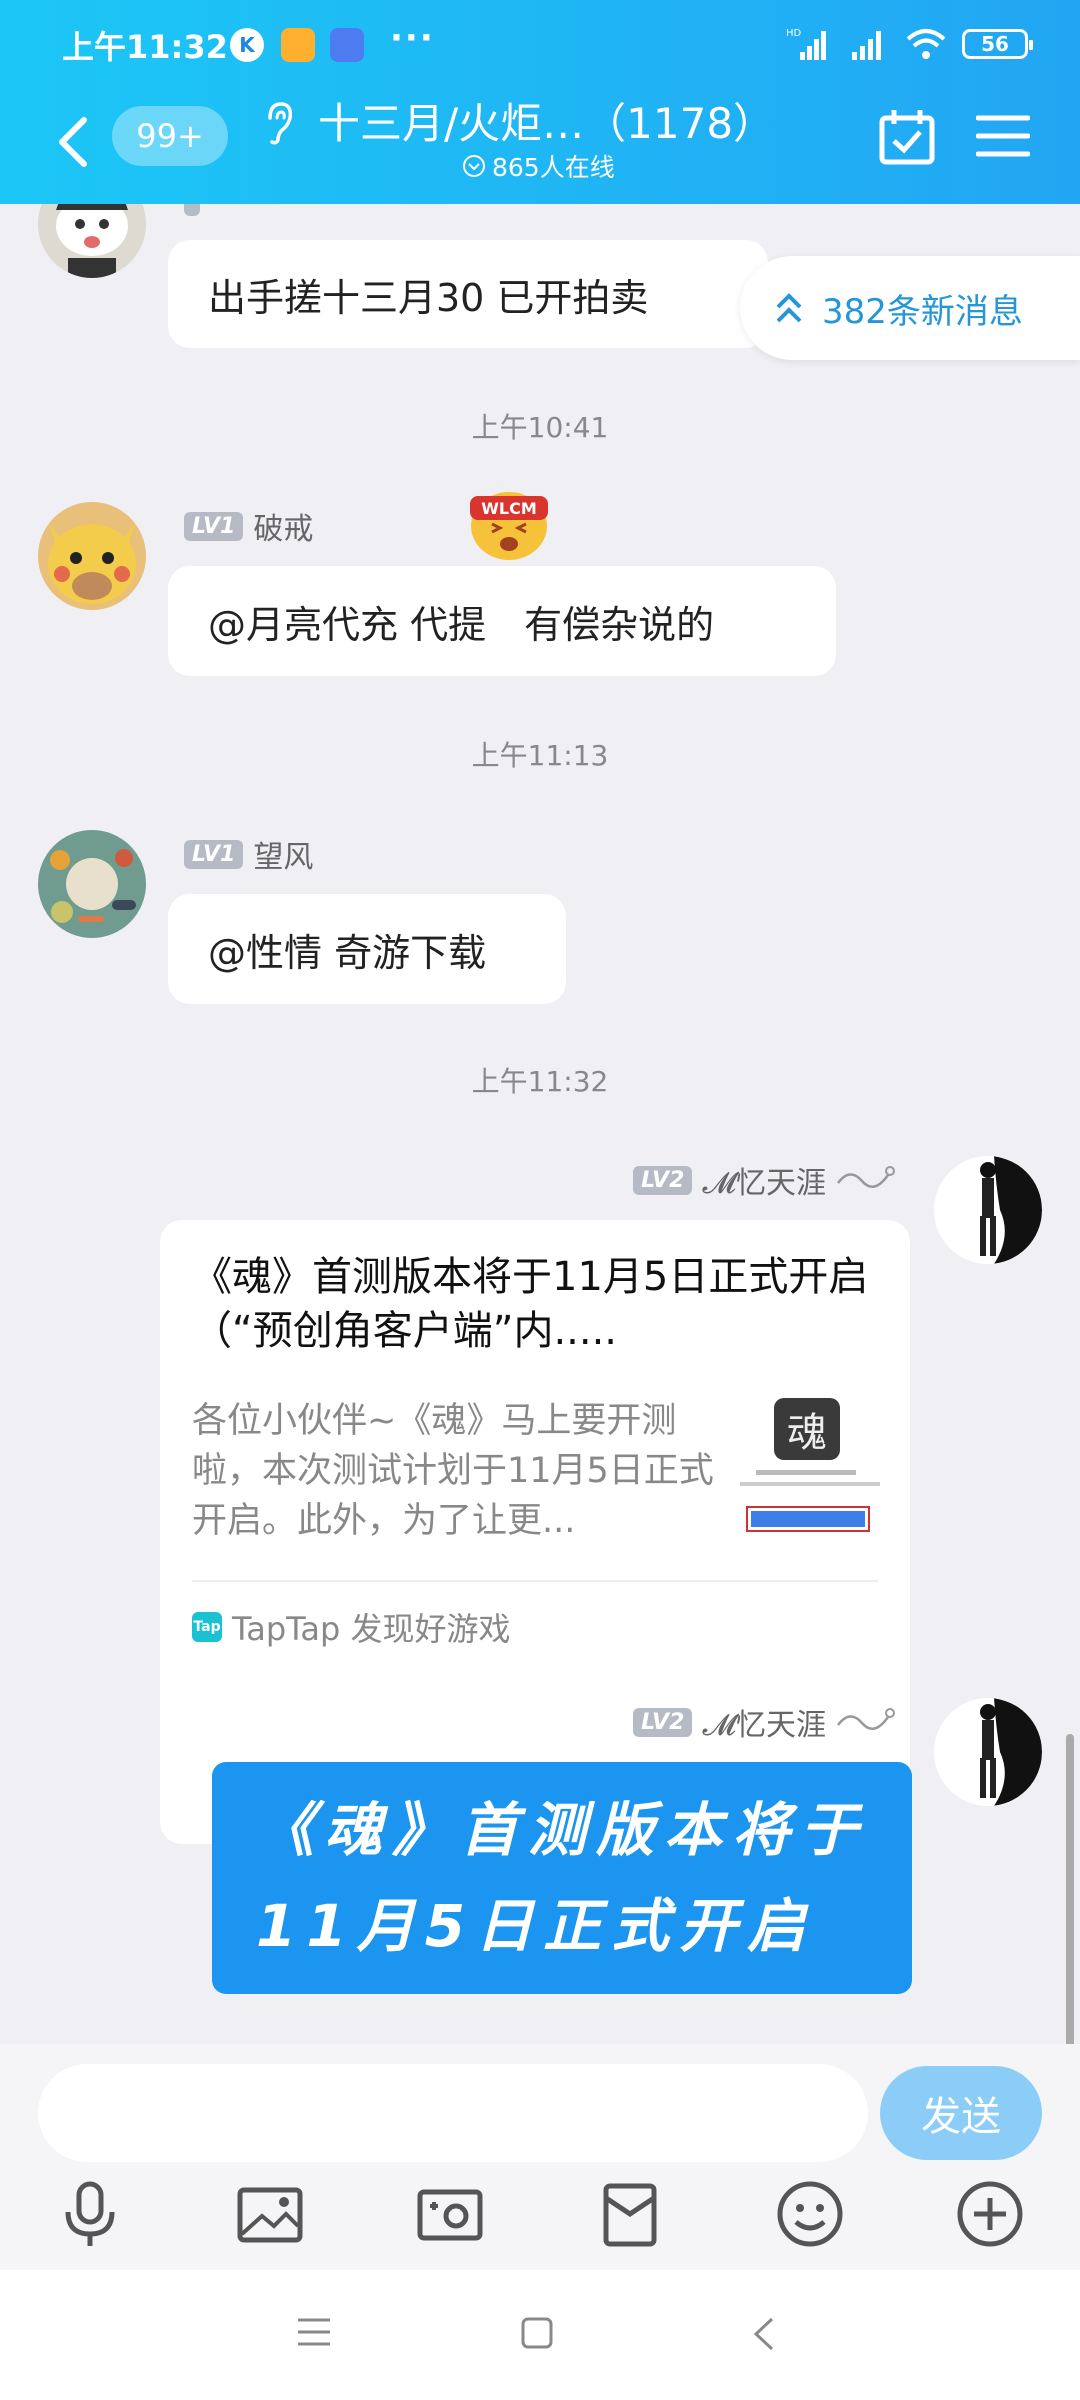 This screenshot has height=2400, width=1080. What do you see at coordinates (283, 526) in the screenshot?
I see `sender-name: 破戒` at bounding box center [283, 526].